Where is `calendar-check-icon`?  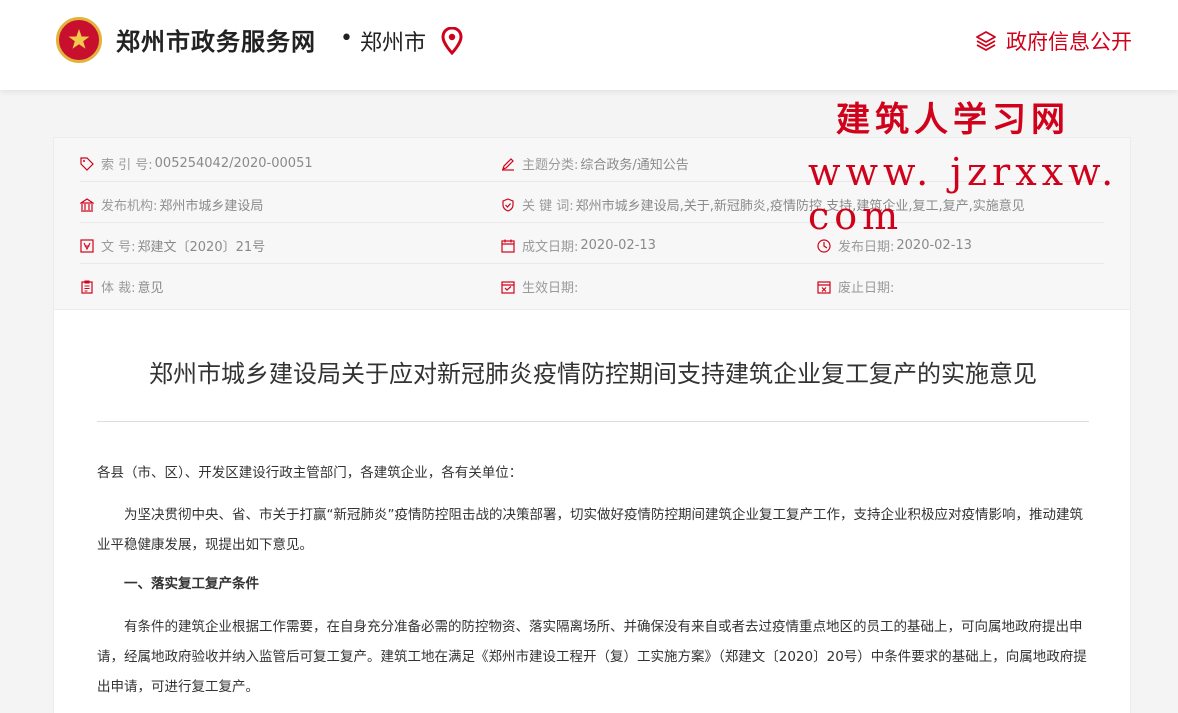
calendar-check-icon is located at coordinates (508, 287).